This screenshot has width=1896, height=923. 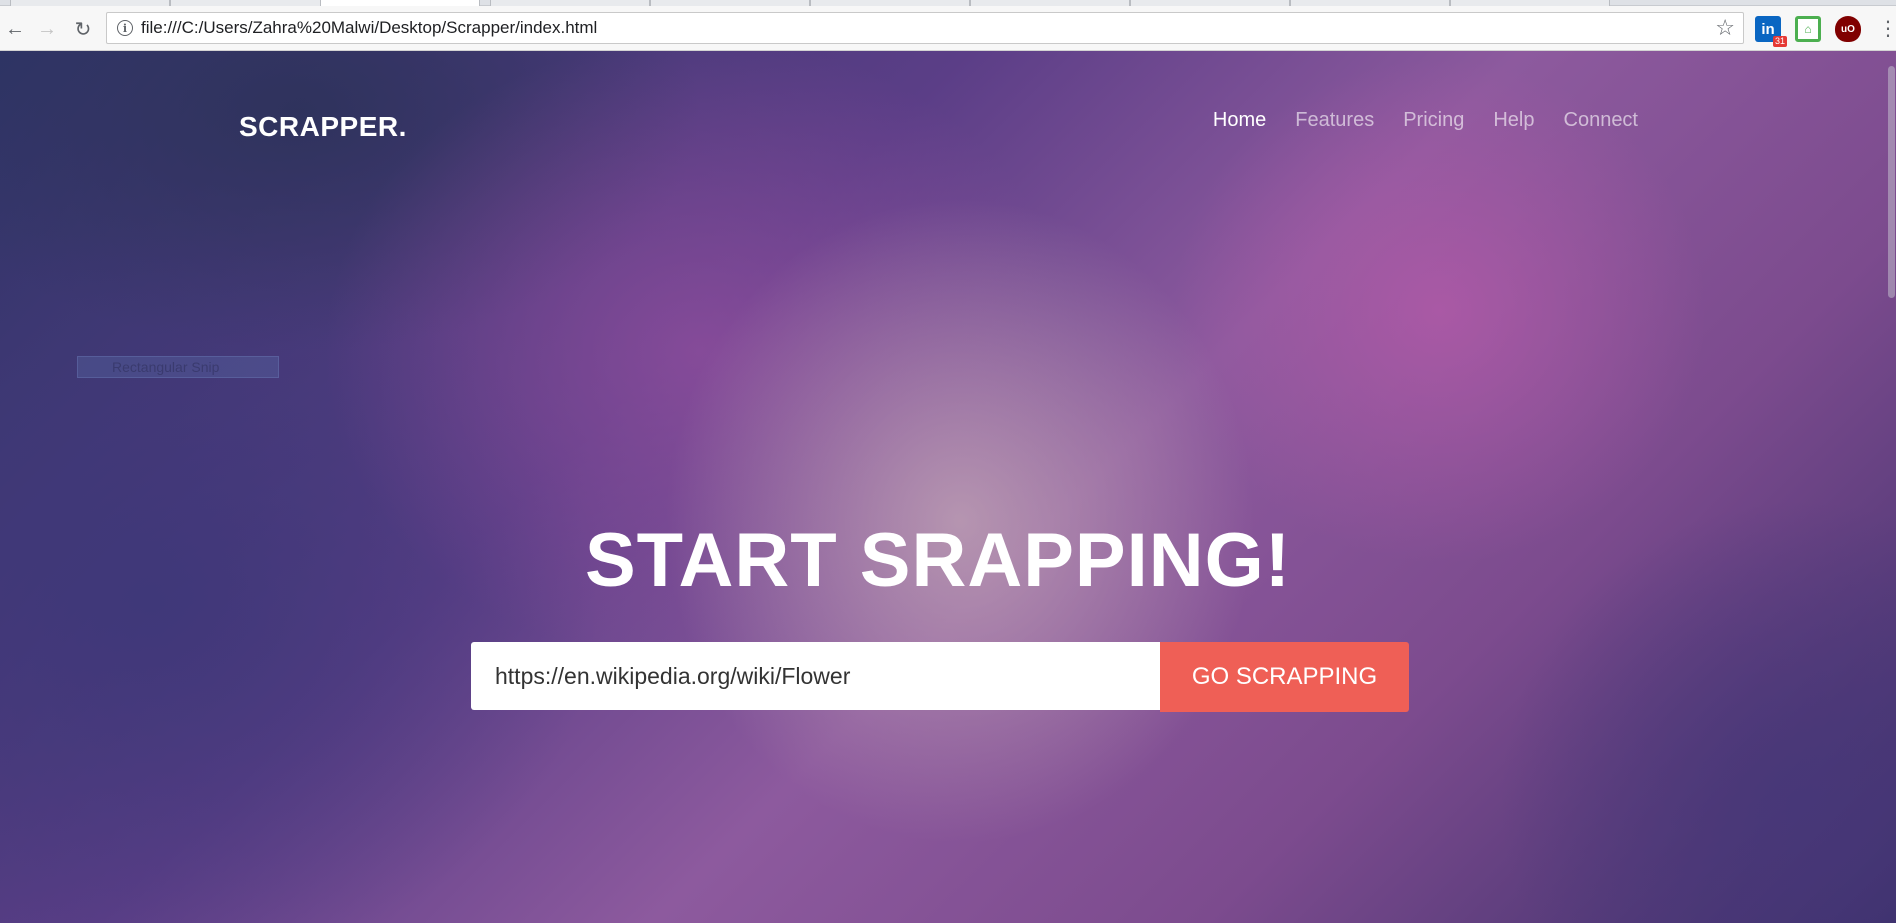 I want to click on forward-arrow-icon: →, so click(x=47, y=29).